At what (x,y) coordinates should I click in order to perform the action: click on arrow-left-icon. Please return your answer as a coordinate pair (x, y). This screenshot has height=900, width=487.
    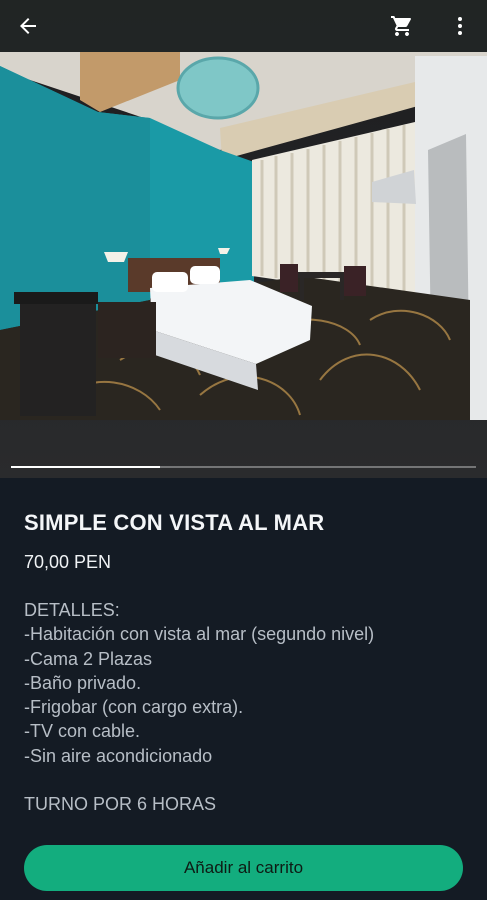
    Looking at the image, I should click on (28, 26).